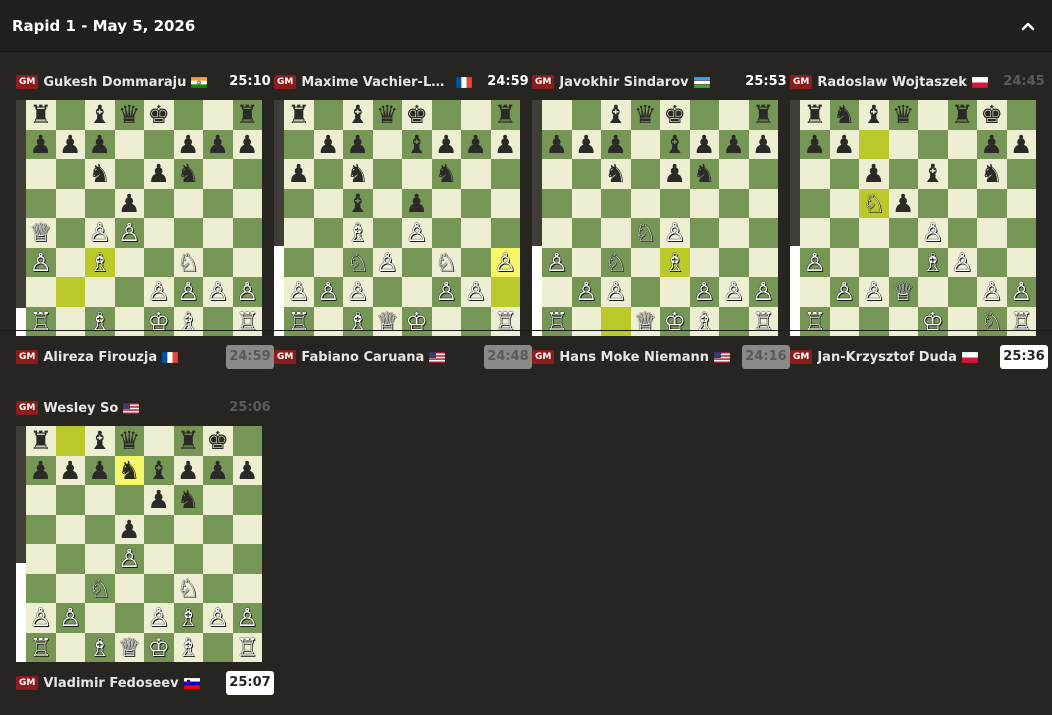 Image resolution: width=1052 pixels, height=715 pixels. What do you see at coordinates (992, 321) in the screenshot?
I see `square-g1: ♘` at bounding box center [992, 321].